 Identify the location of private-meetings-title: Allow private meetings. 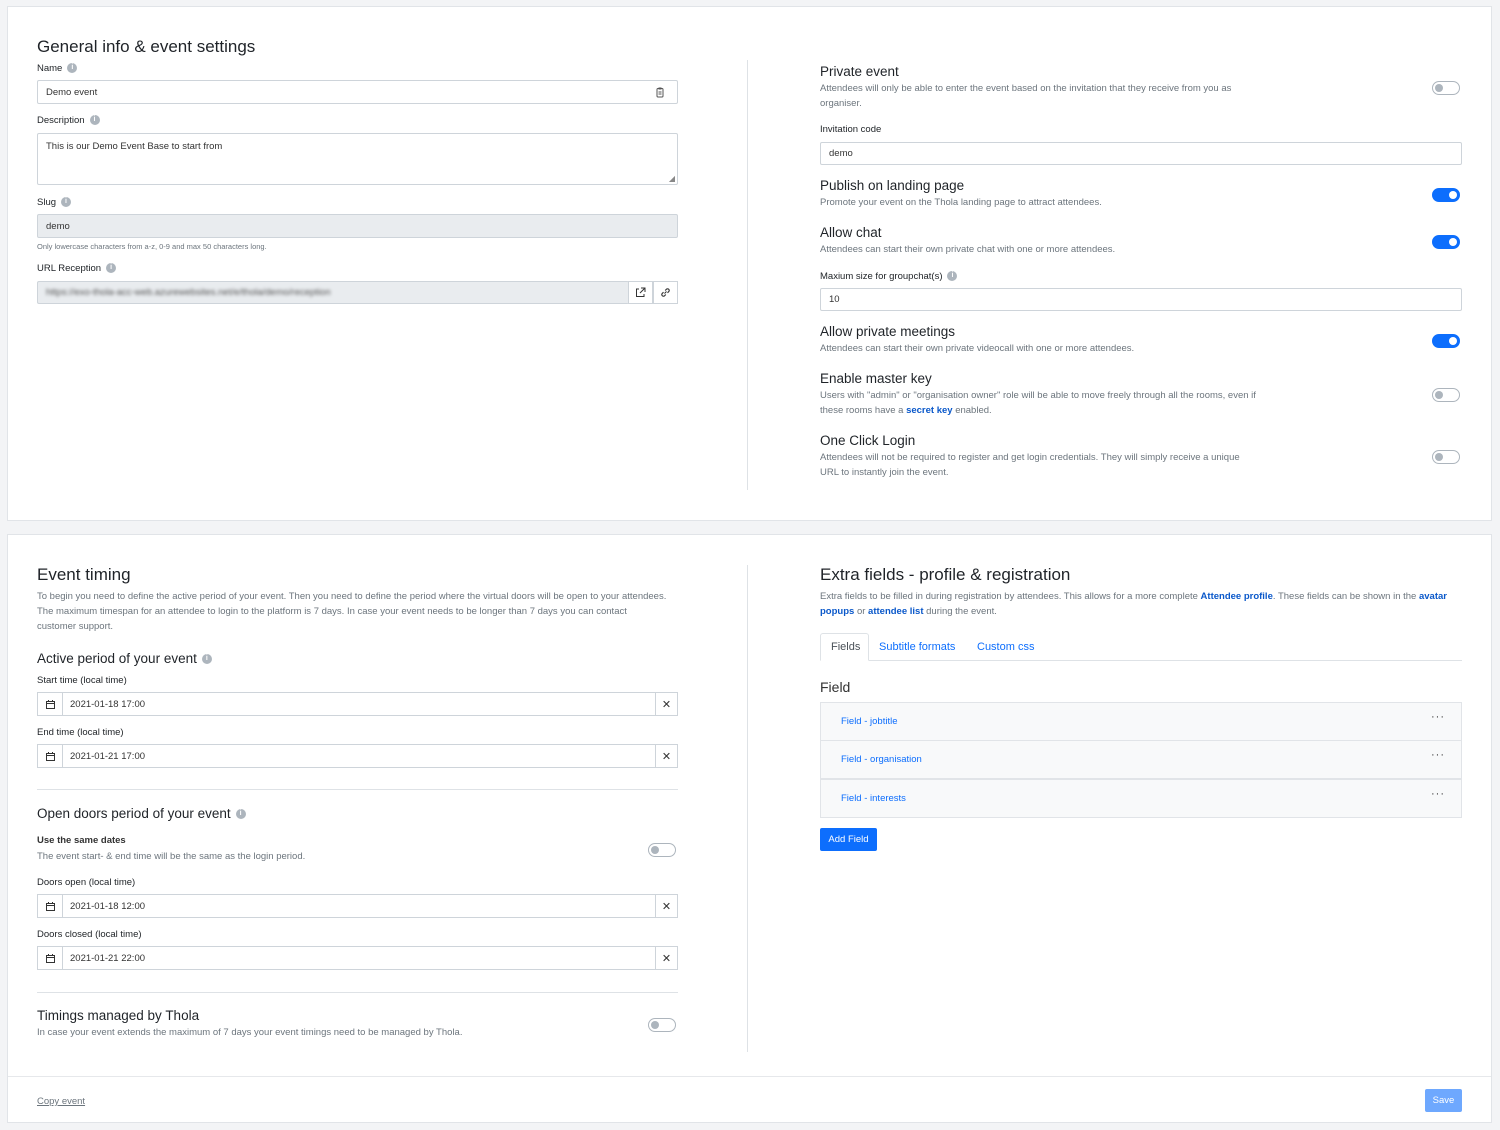
(888, 331).